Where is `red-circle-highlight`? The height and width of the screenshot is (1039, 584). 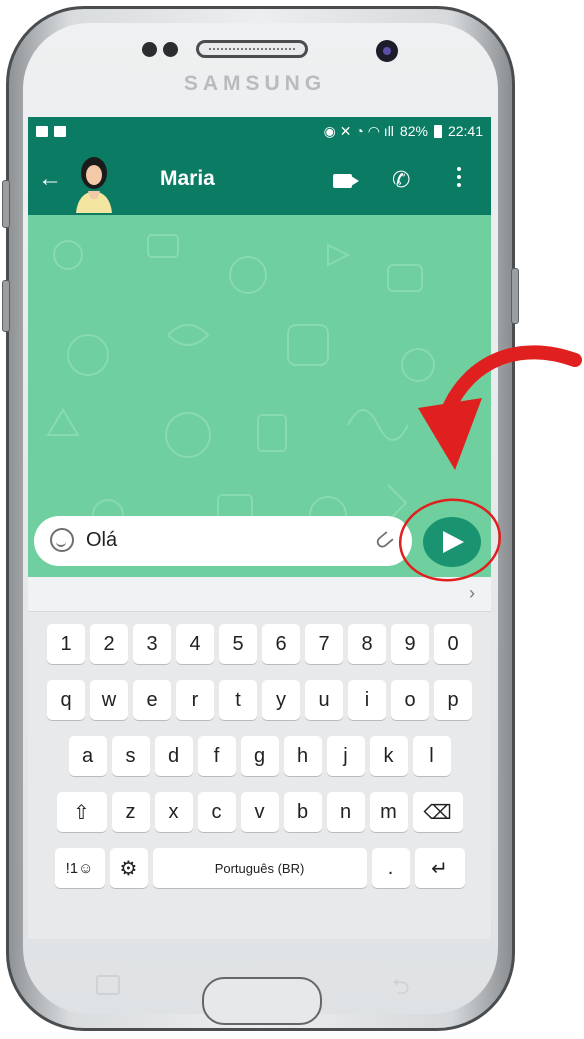 red-circle-highlight is located at coordinates (450, 540).